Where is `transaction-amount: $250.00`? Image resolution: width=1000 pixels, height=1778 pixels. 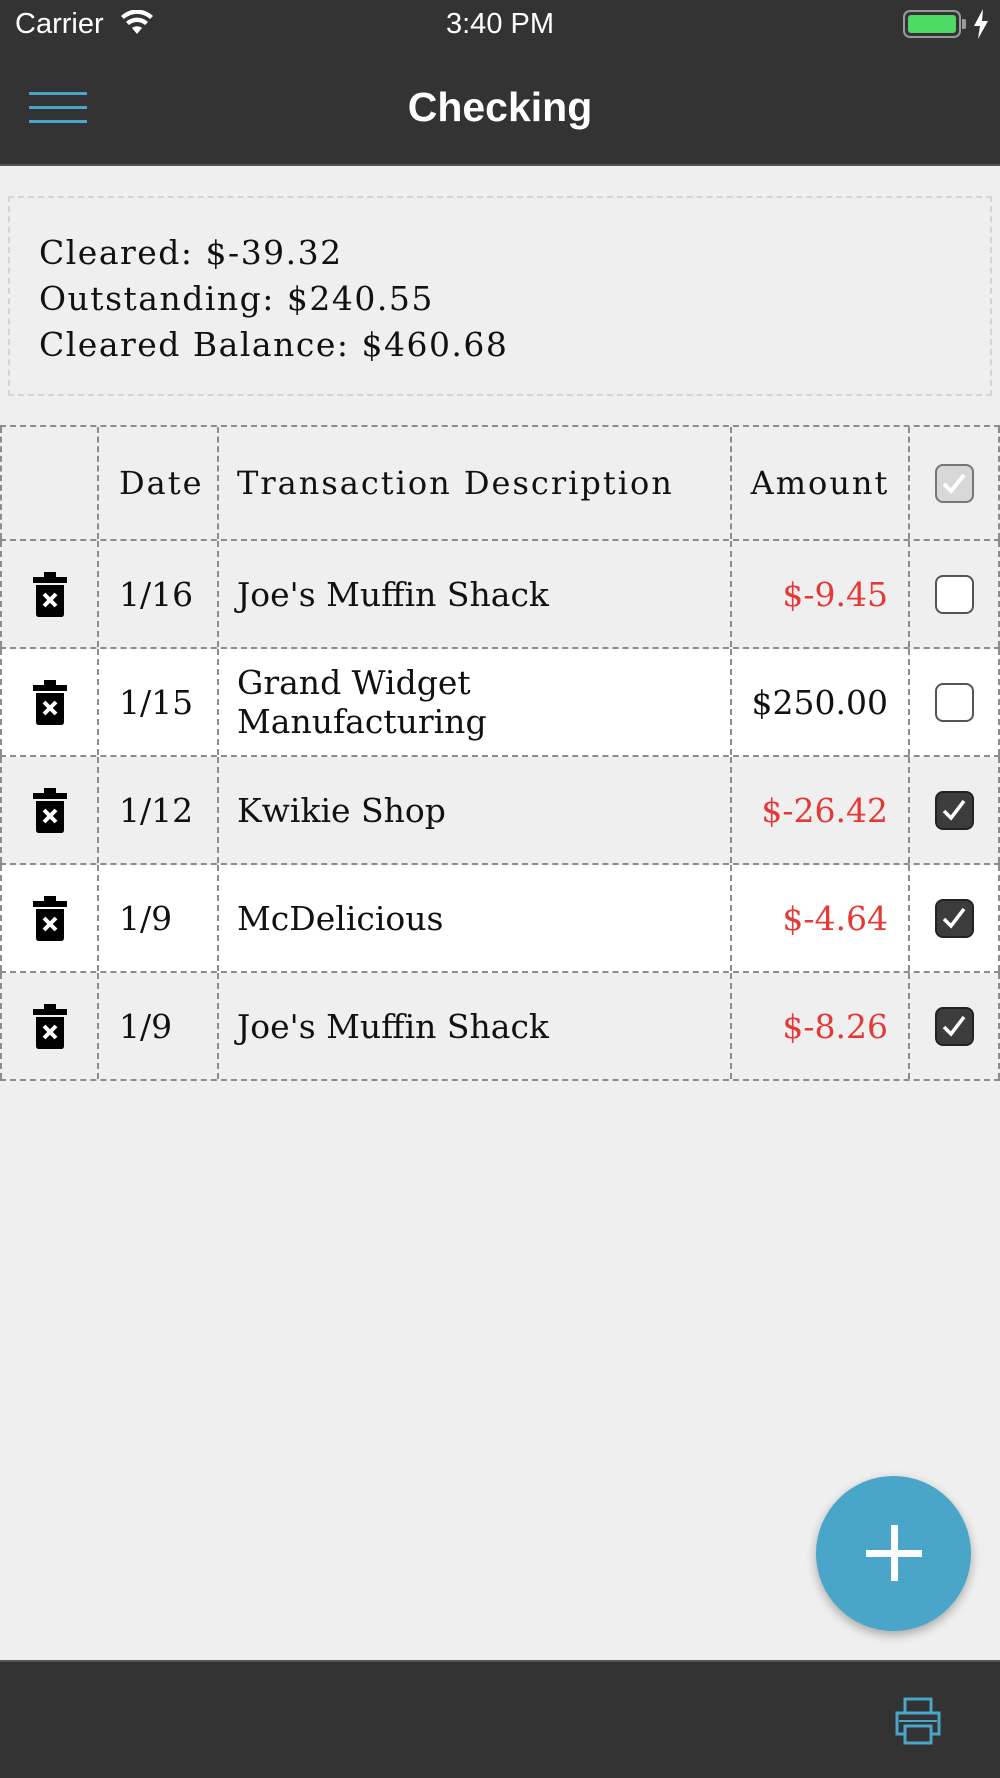
transaction-amount: $250.00 is located at coordinates (821, 702).